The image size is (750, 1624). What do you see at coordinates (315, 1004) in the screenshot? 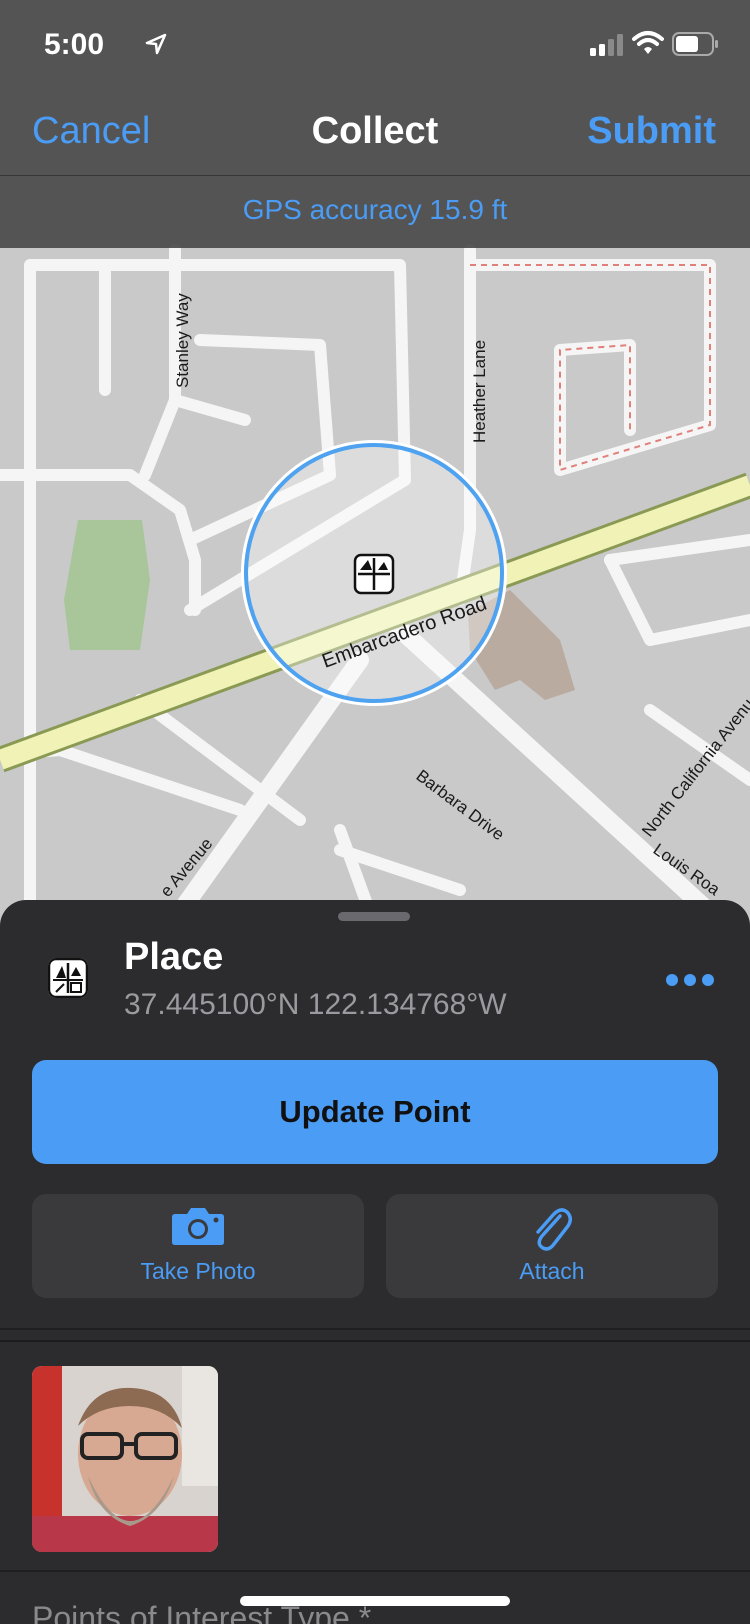
I see `coordinates: 37.445100°N 122.134768°W` at bounding box center [315, 1004].